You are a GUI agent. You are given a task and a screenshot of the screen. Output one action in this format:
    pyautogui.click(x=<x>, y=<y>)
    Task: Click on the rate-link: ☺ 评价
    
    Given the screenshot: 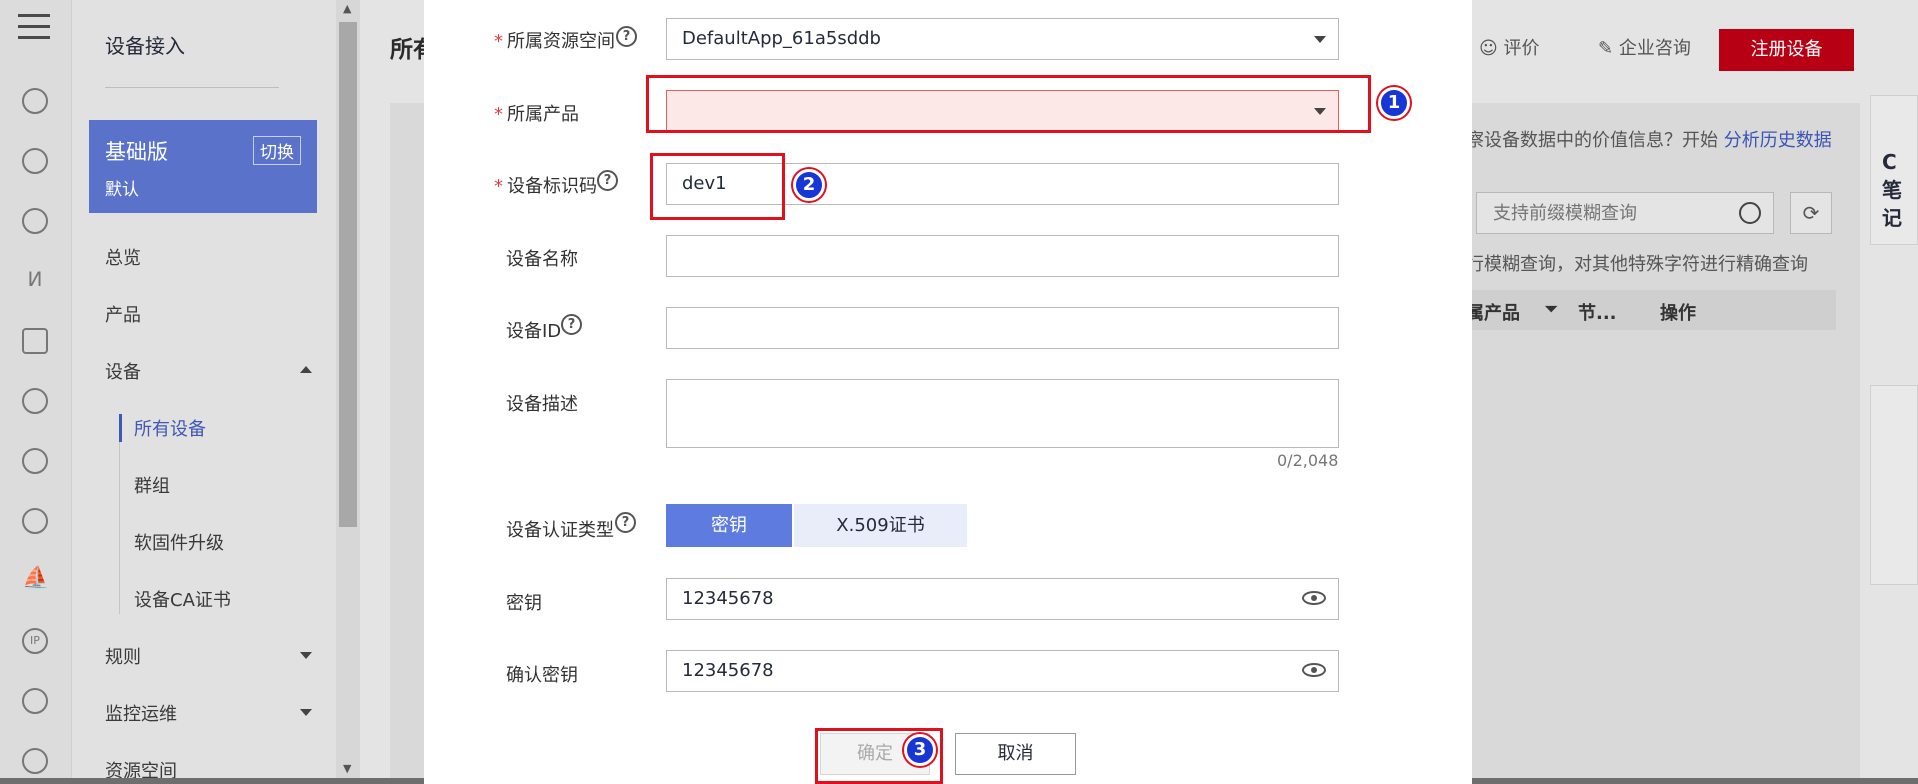 What is the action you would take?
    pyautogui.click(x=1509, y=47)
    